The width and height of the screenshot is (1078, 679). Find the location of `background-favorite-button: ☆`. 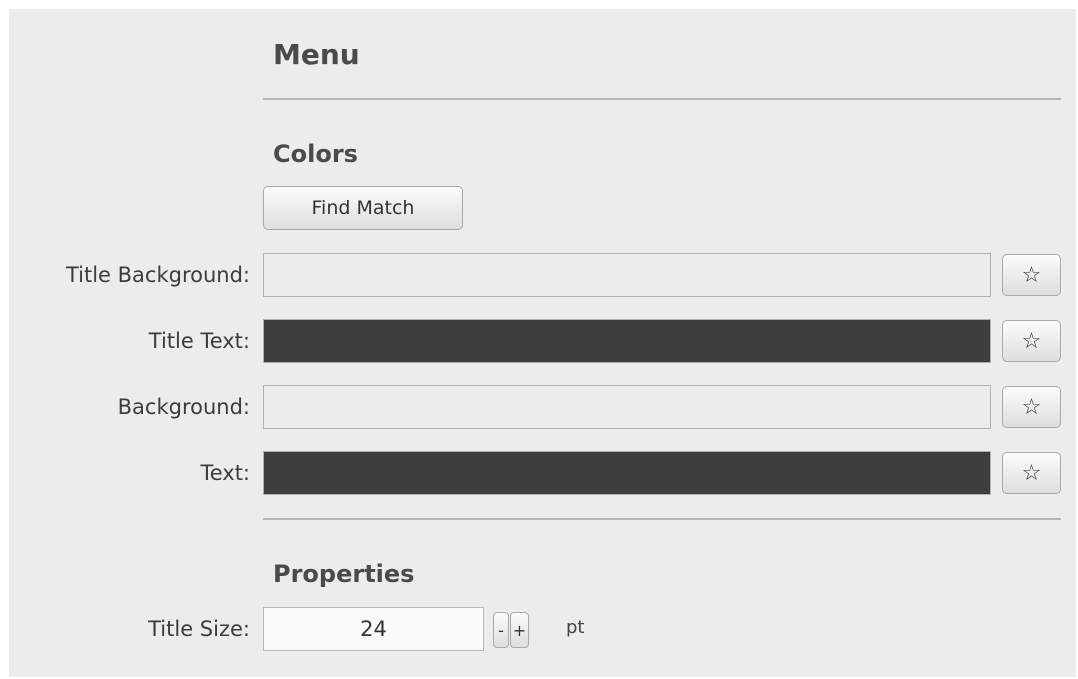

background-favorite-button: ☆ is located at coordinates (1031, 407).